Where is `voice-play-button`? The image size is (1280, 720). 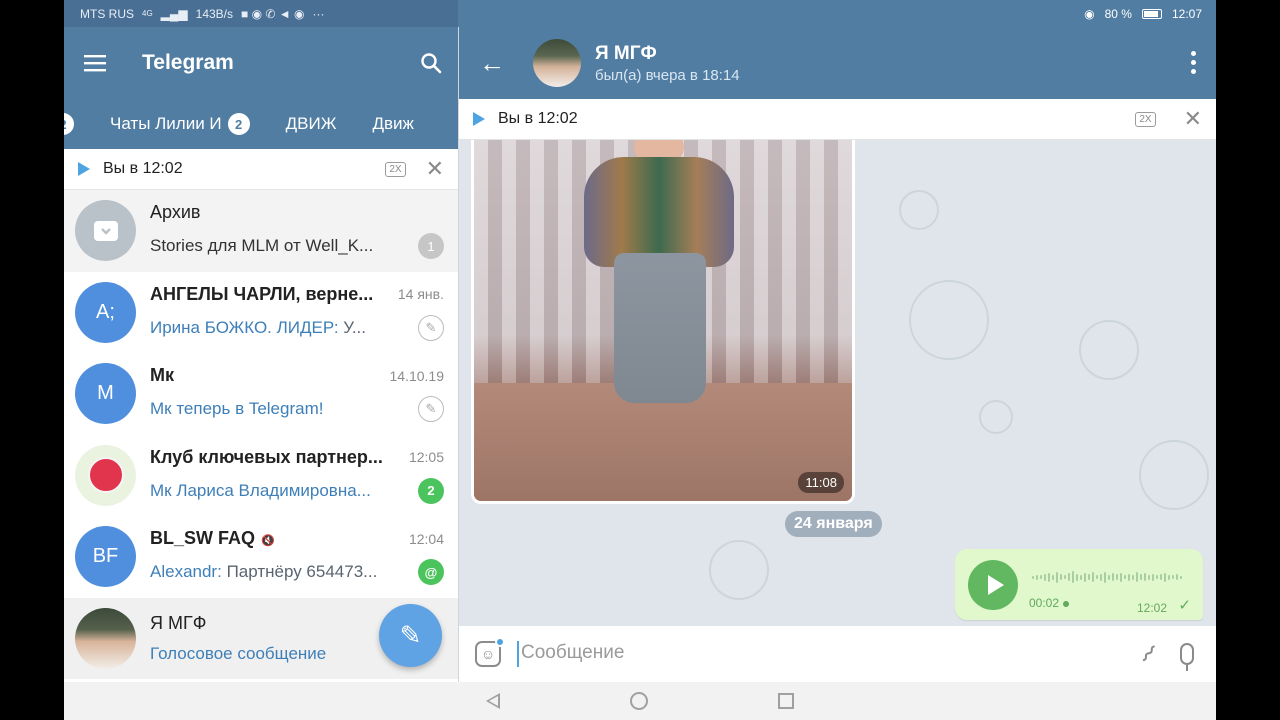
voice-play-button is located at coordinates (993, 585).